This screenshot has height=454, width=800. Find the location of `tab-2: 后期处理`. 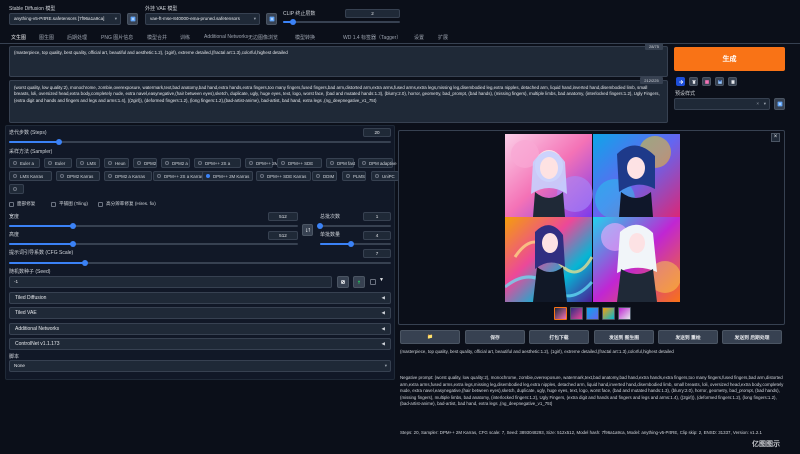

tab-2: 后期处理 is located at coordinates (77, 37).